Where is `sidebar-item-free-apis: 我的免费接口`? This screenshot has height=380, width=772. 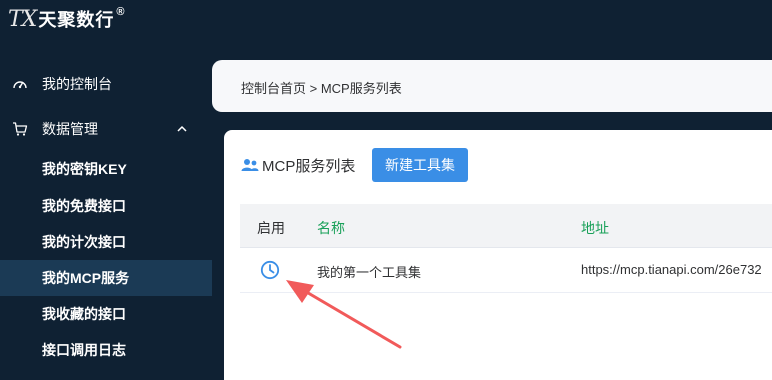 sidebar-item-free-apis: 我的免费接口 is located at coordinates (106, 206).